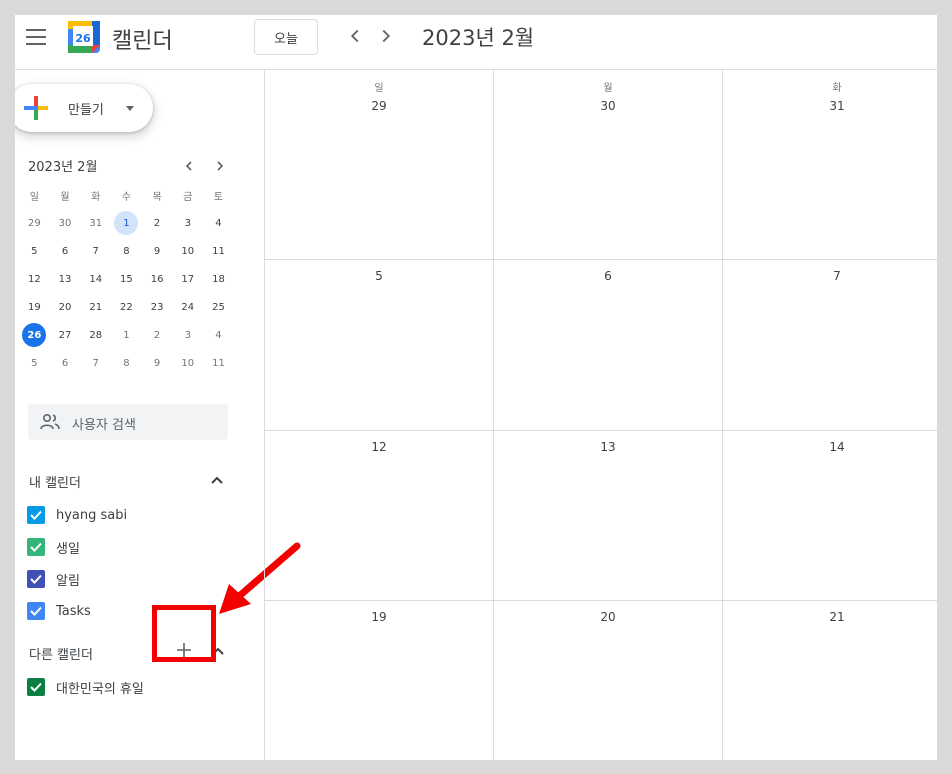  Describe the element at coordinates (95, 307) in the screenshot. I see `mini-day: 21` at that location.